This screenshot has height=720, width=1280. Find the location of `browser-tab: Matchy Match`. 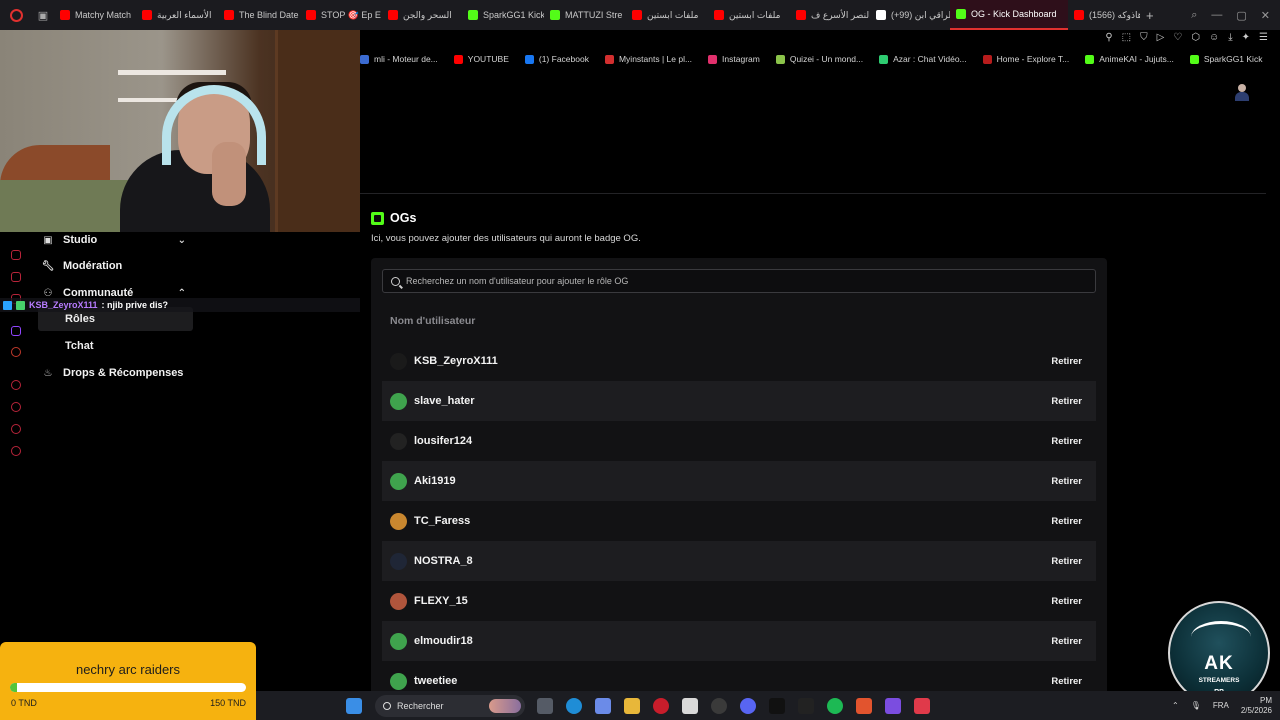

browser-tab: Matchy Match is located at coordinates (95, 15).